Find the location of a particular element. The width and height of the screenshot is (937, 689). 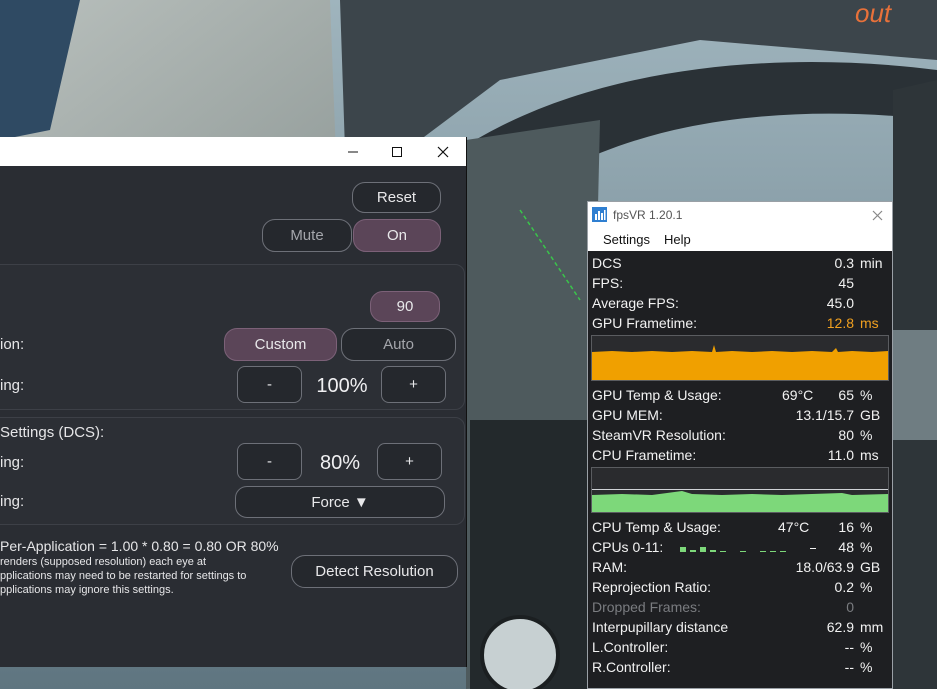

fpsvr-close-button is located at coordinates (877, 215).